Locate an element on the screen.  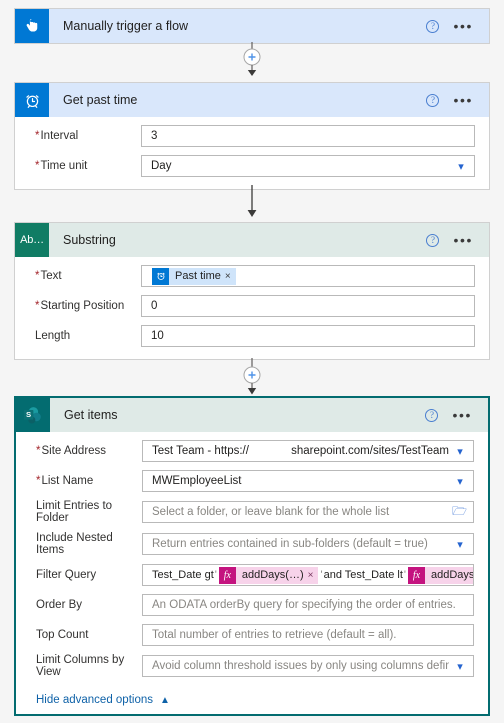
card-title: Get items is located at coordinates (91, 415).